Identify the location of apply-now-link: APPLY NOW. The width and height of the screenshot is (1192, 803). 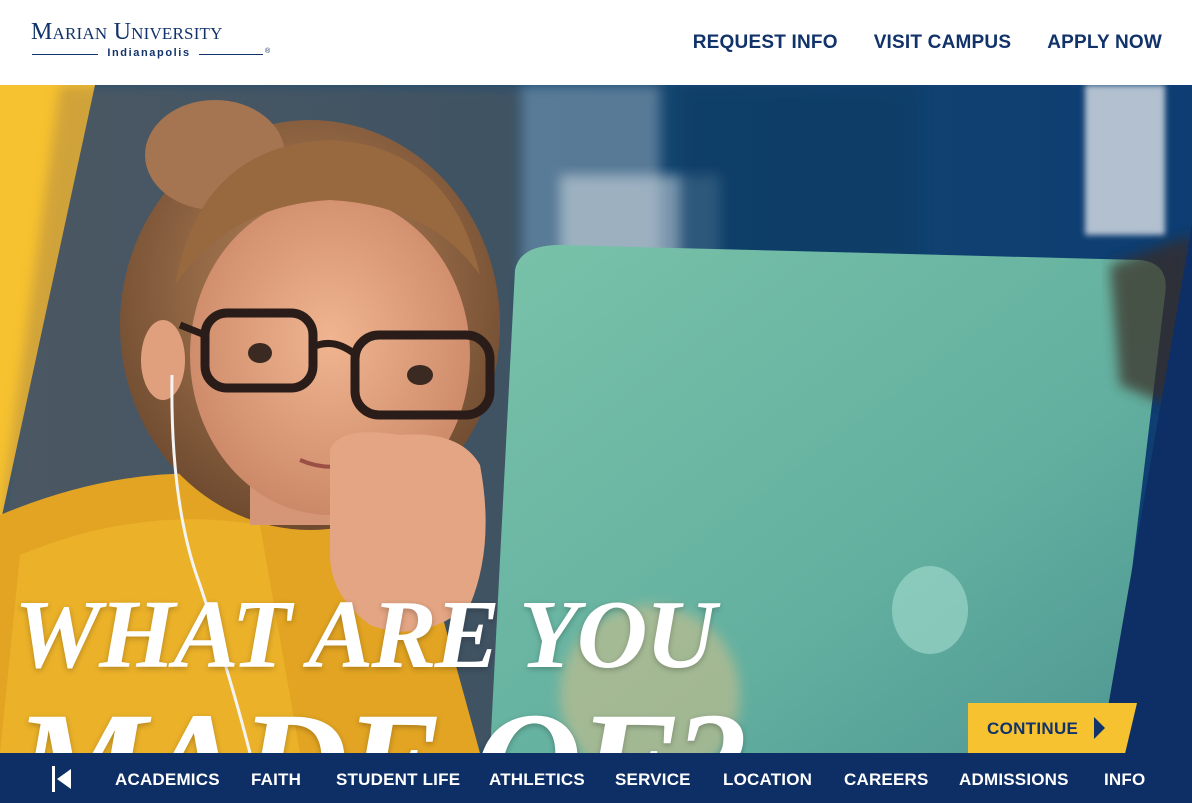
(1104, 43).